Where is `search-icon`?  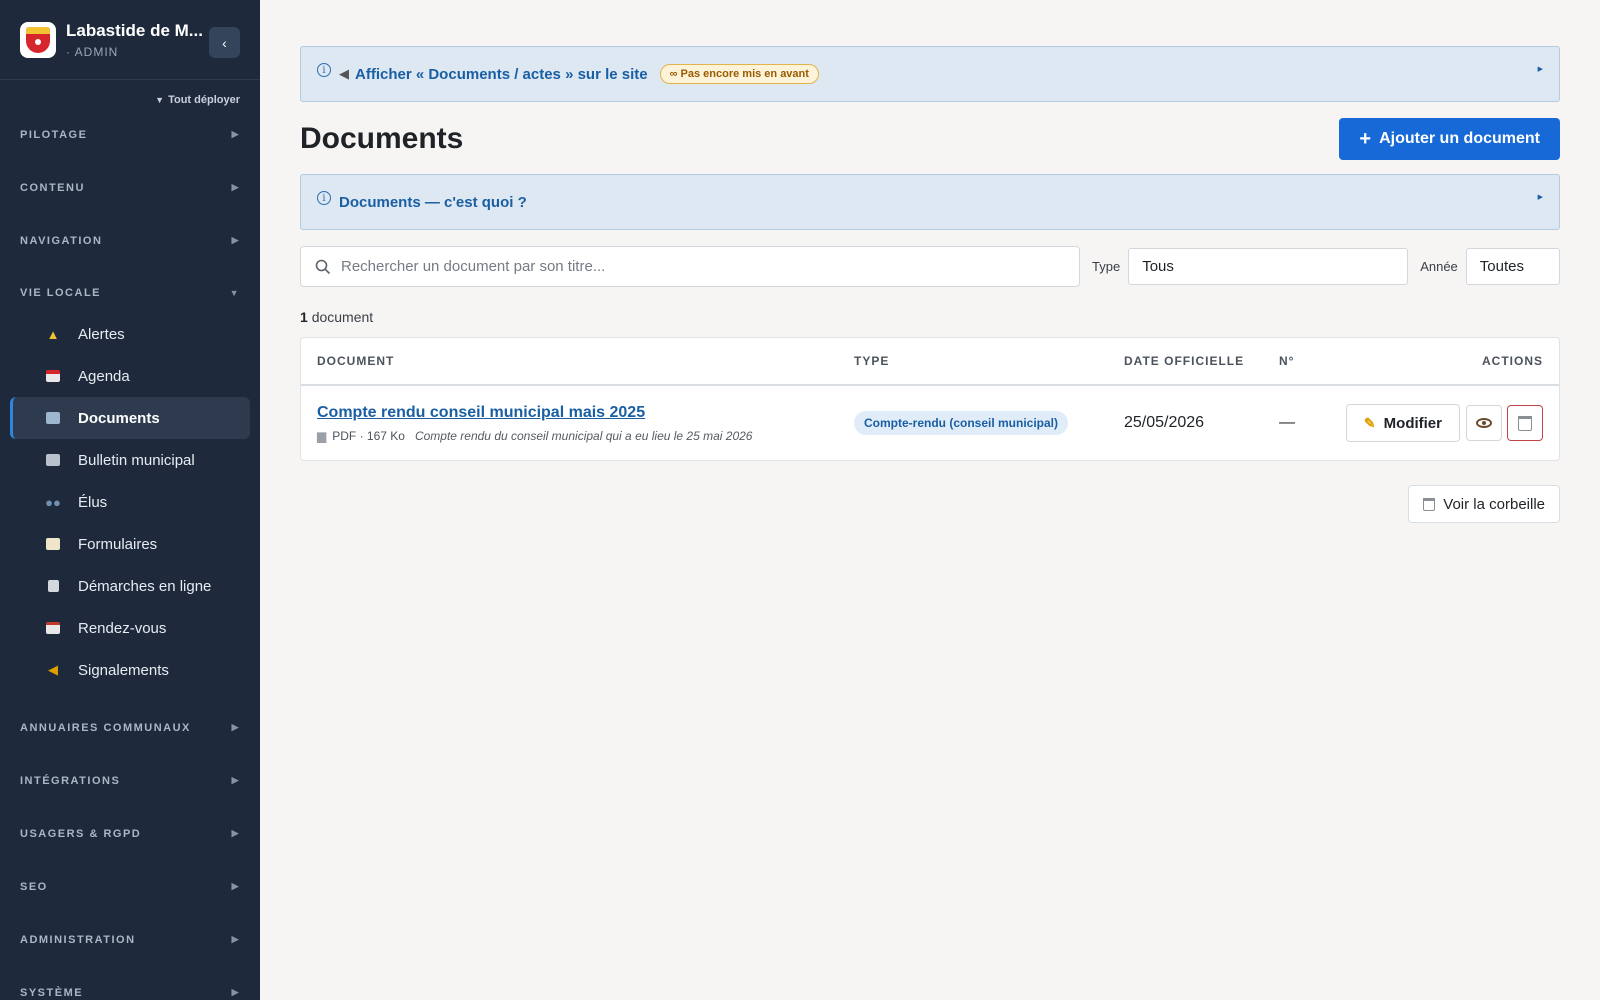
search-icon is located at coordinates (323, 266).